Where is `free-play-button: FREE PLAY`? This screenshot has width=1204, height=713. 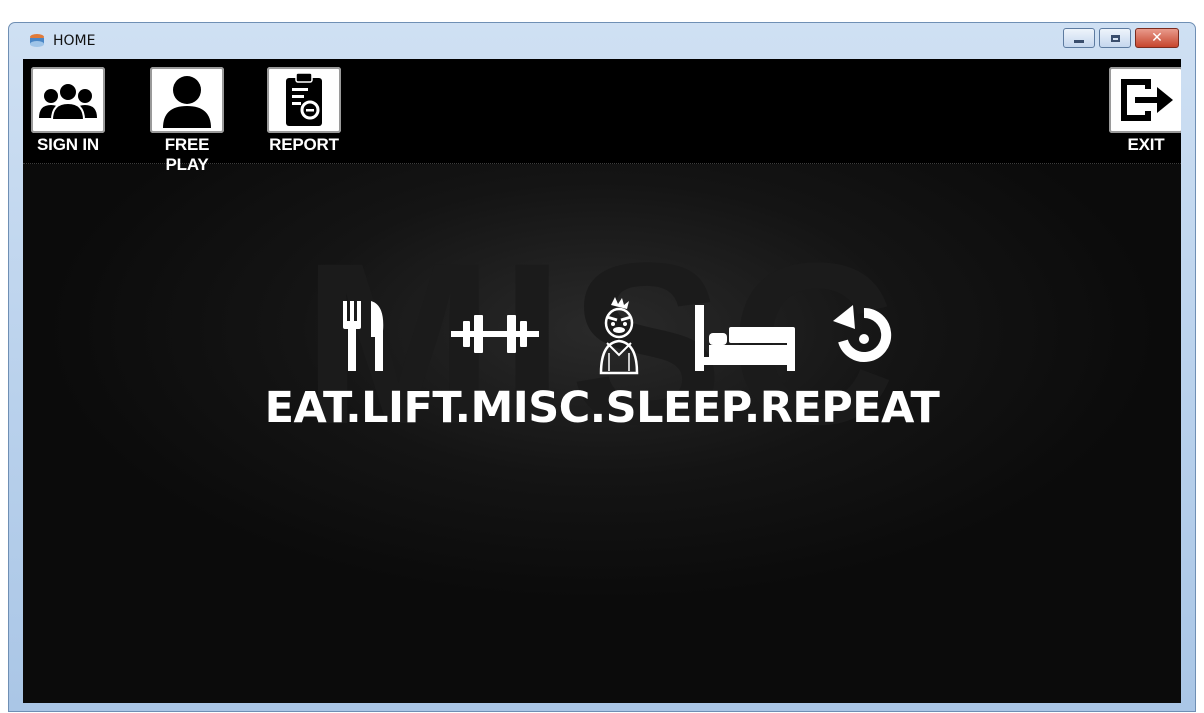
free-play-button: FREE PLAY is located at coordinates (187, 121).